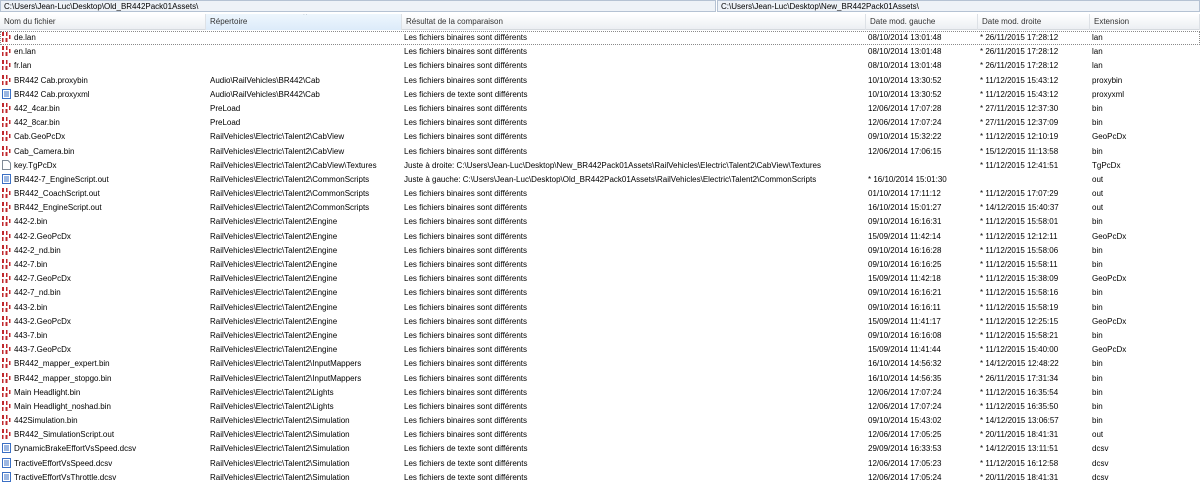 The height and width of the screenshot is (488, 1200). What do you see at coordinates (923, 364) in the screenshot?
I see `cell-date-left: 16/10/2014 14:56:32` at bounding box center [923, 364].